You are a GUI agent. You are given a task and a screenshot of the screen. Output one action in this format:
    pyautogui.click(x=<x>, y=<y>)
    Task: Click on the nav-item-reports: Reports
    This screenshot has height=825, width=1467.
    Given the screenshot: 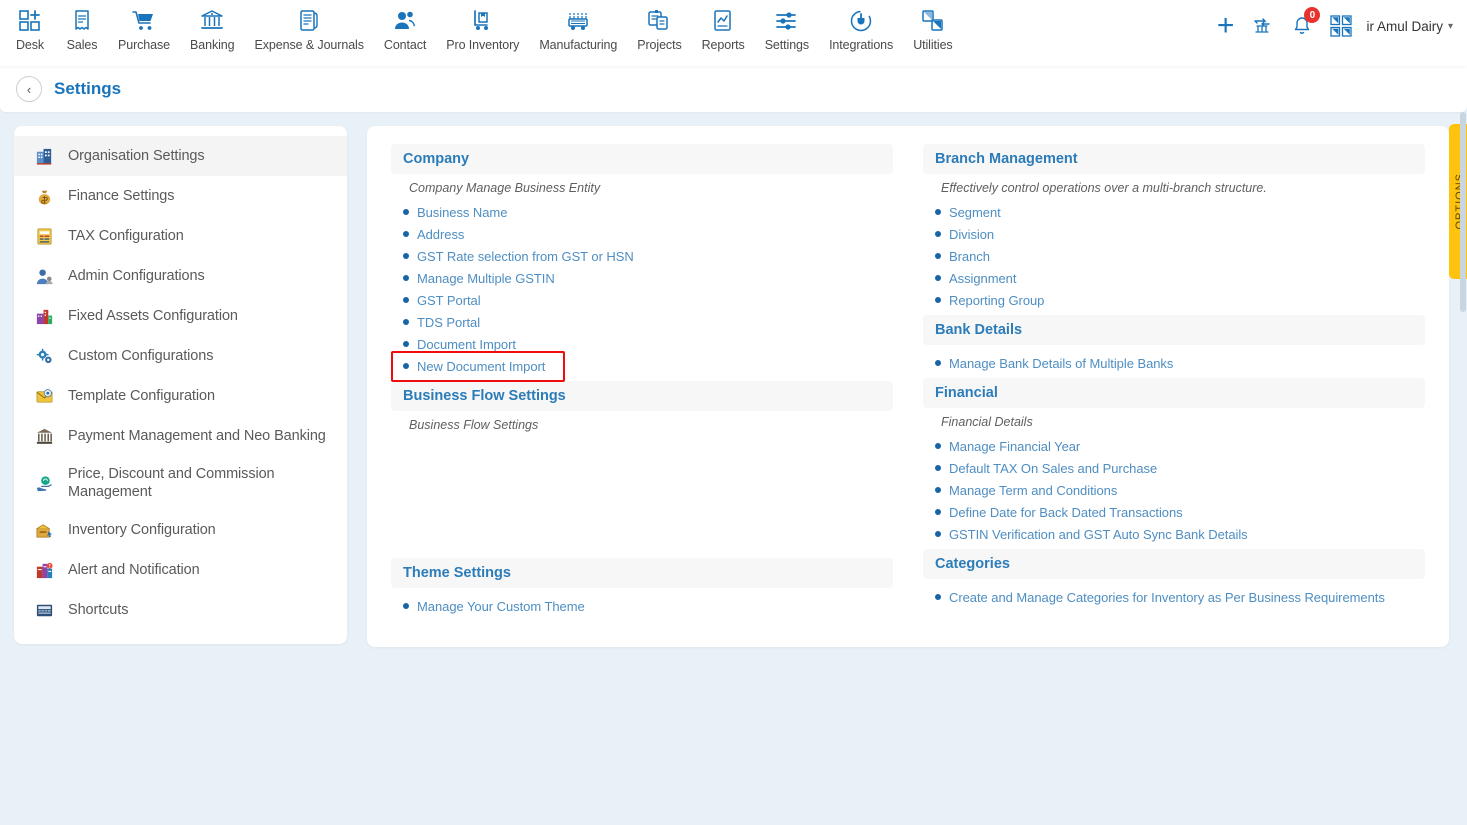 What is the action you would take?
    pyautogui.click(x=723, y=26)
    